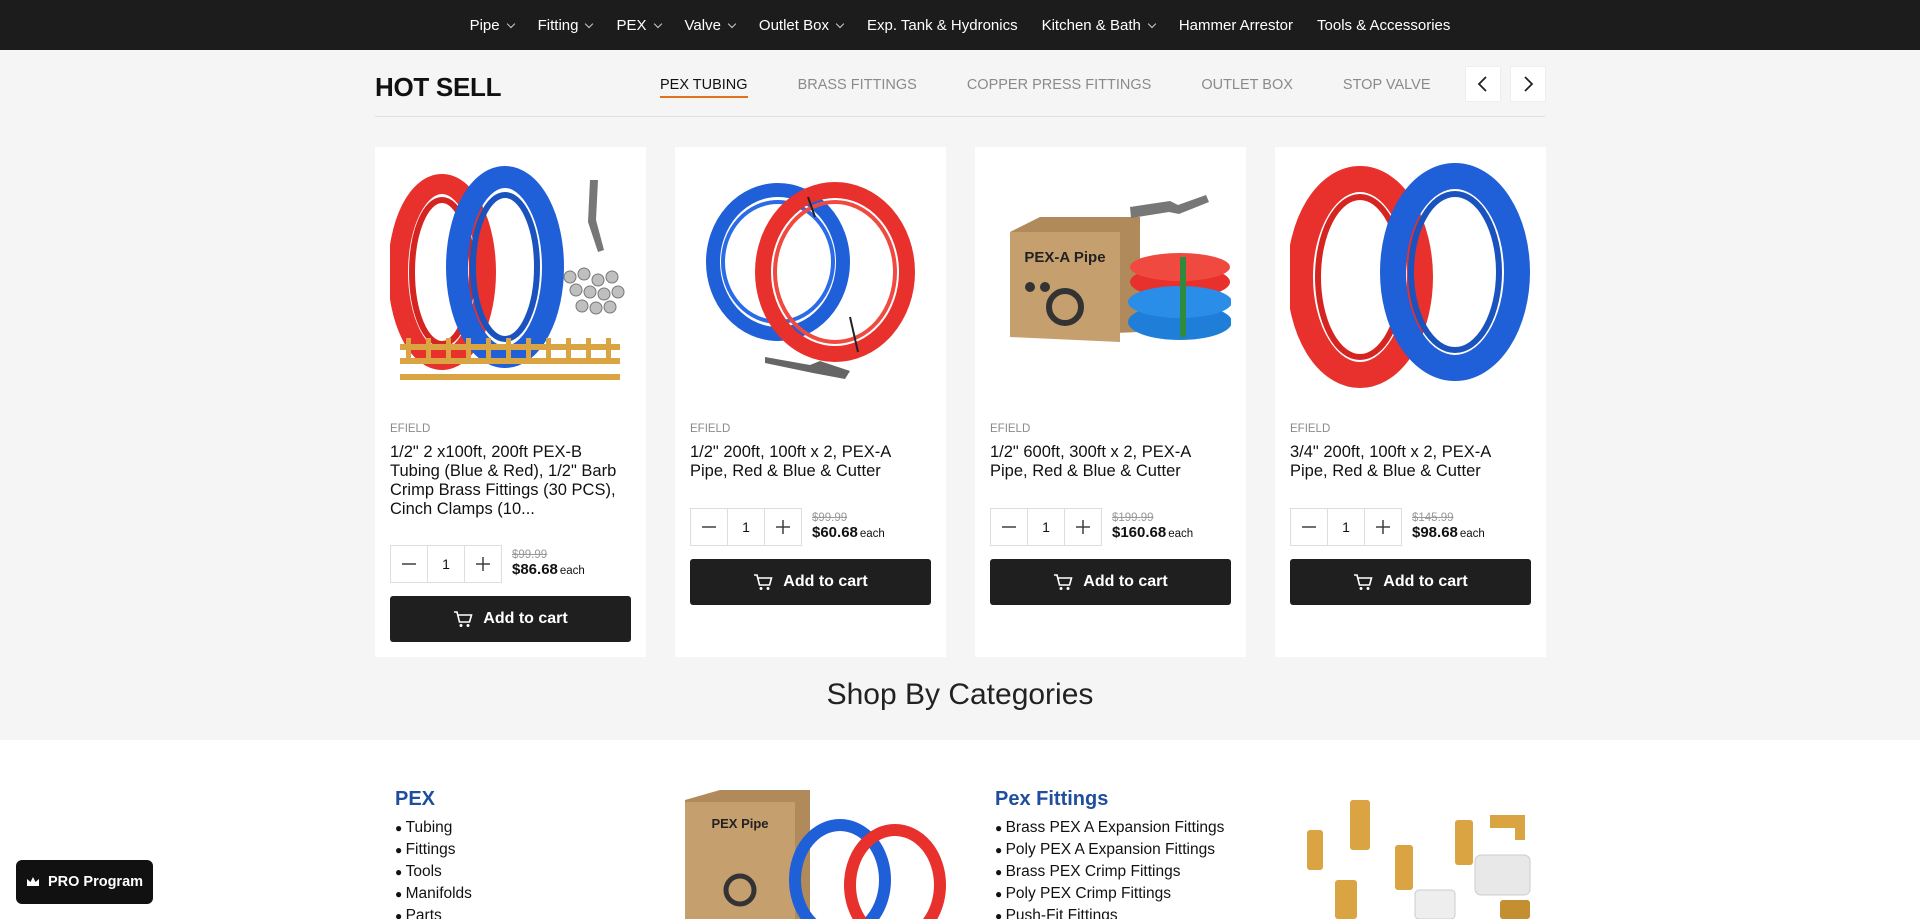 The width and height of the screenshot is (1920, 919). Describe the element at coordinates (1247, 87) in the screenshot. I see `tab-outlet-box: OUTLET BOX` at that location.